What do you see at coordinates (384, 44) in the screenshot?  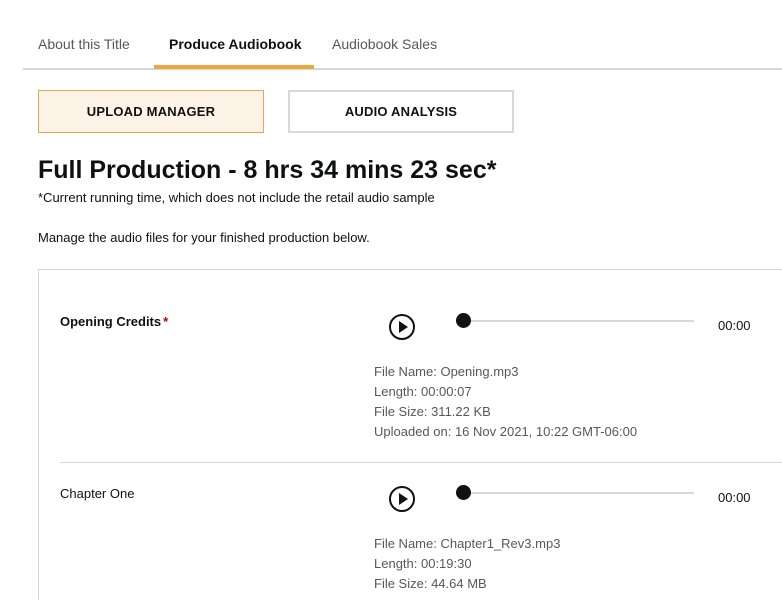 I see `tab-audiobook-sales: Audiobook Sales` at bounding box center [384, 44].